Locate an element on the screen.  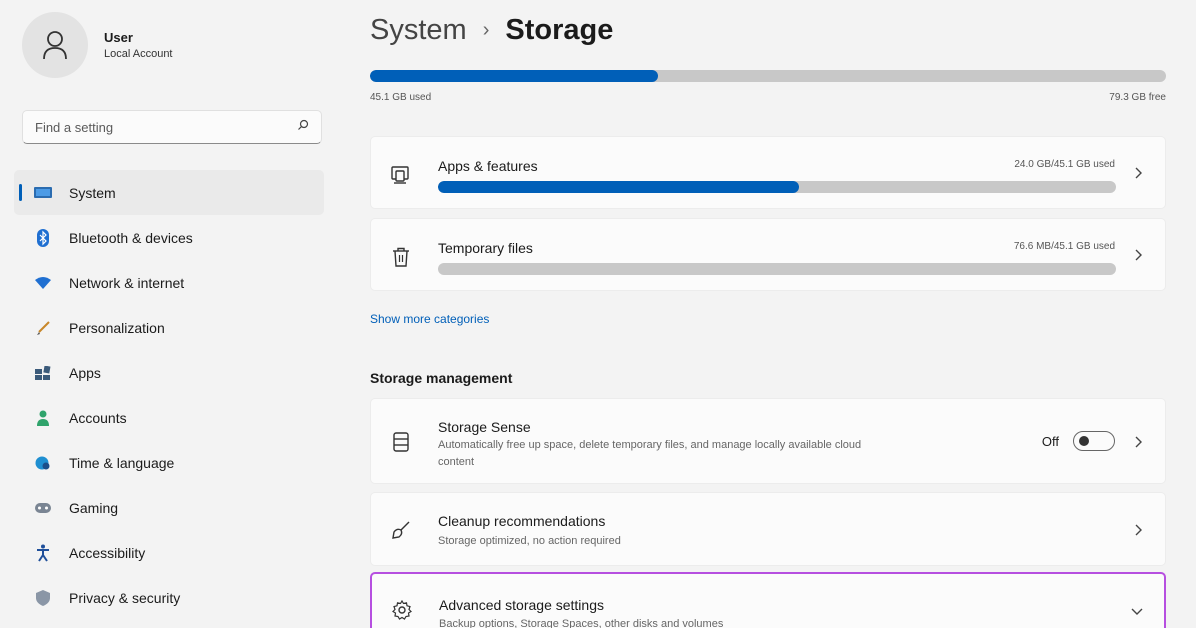
nav-item-privacy: Privacy & security is located at coordinates (169, 597).